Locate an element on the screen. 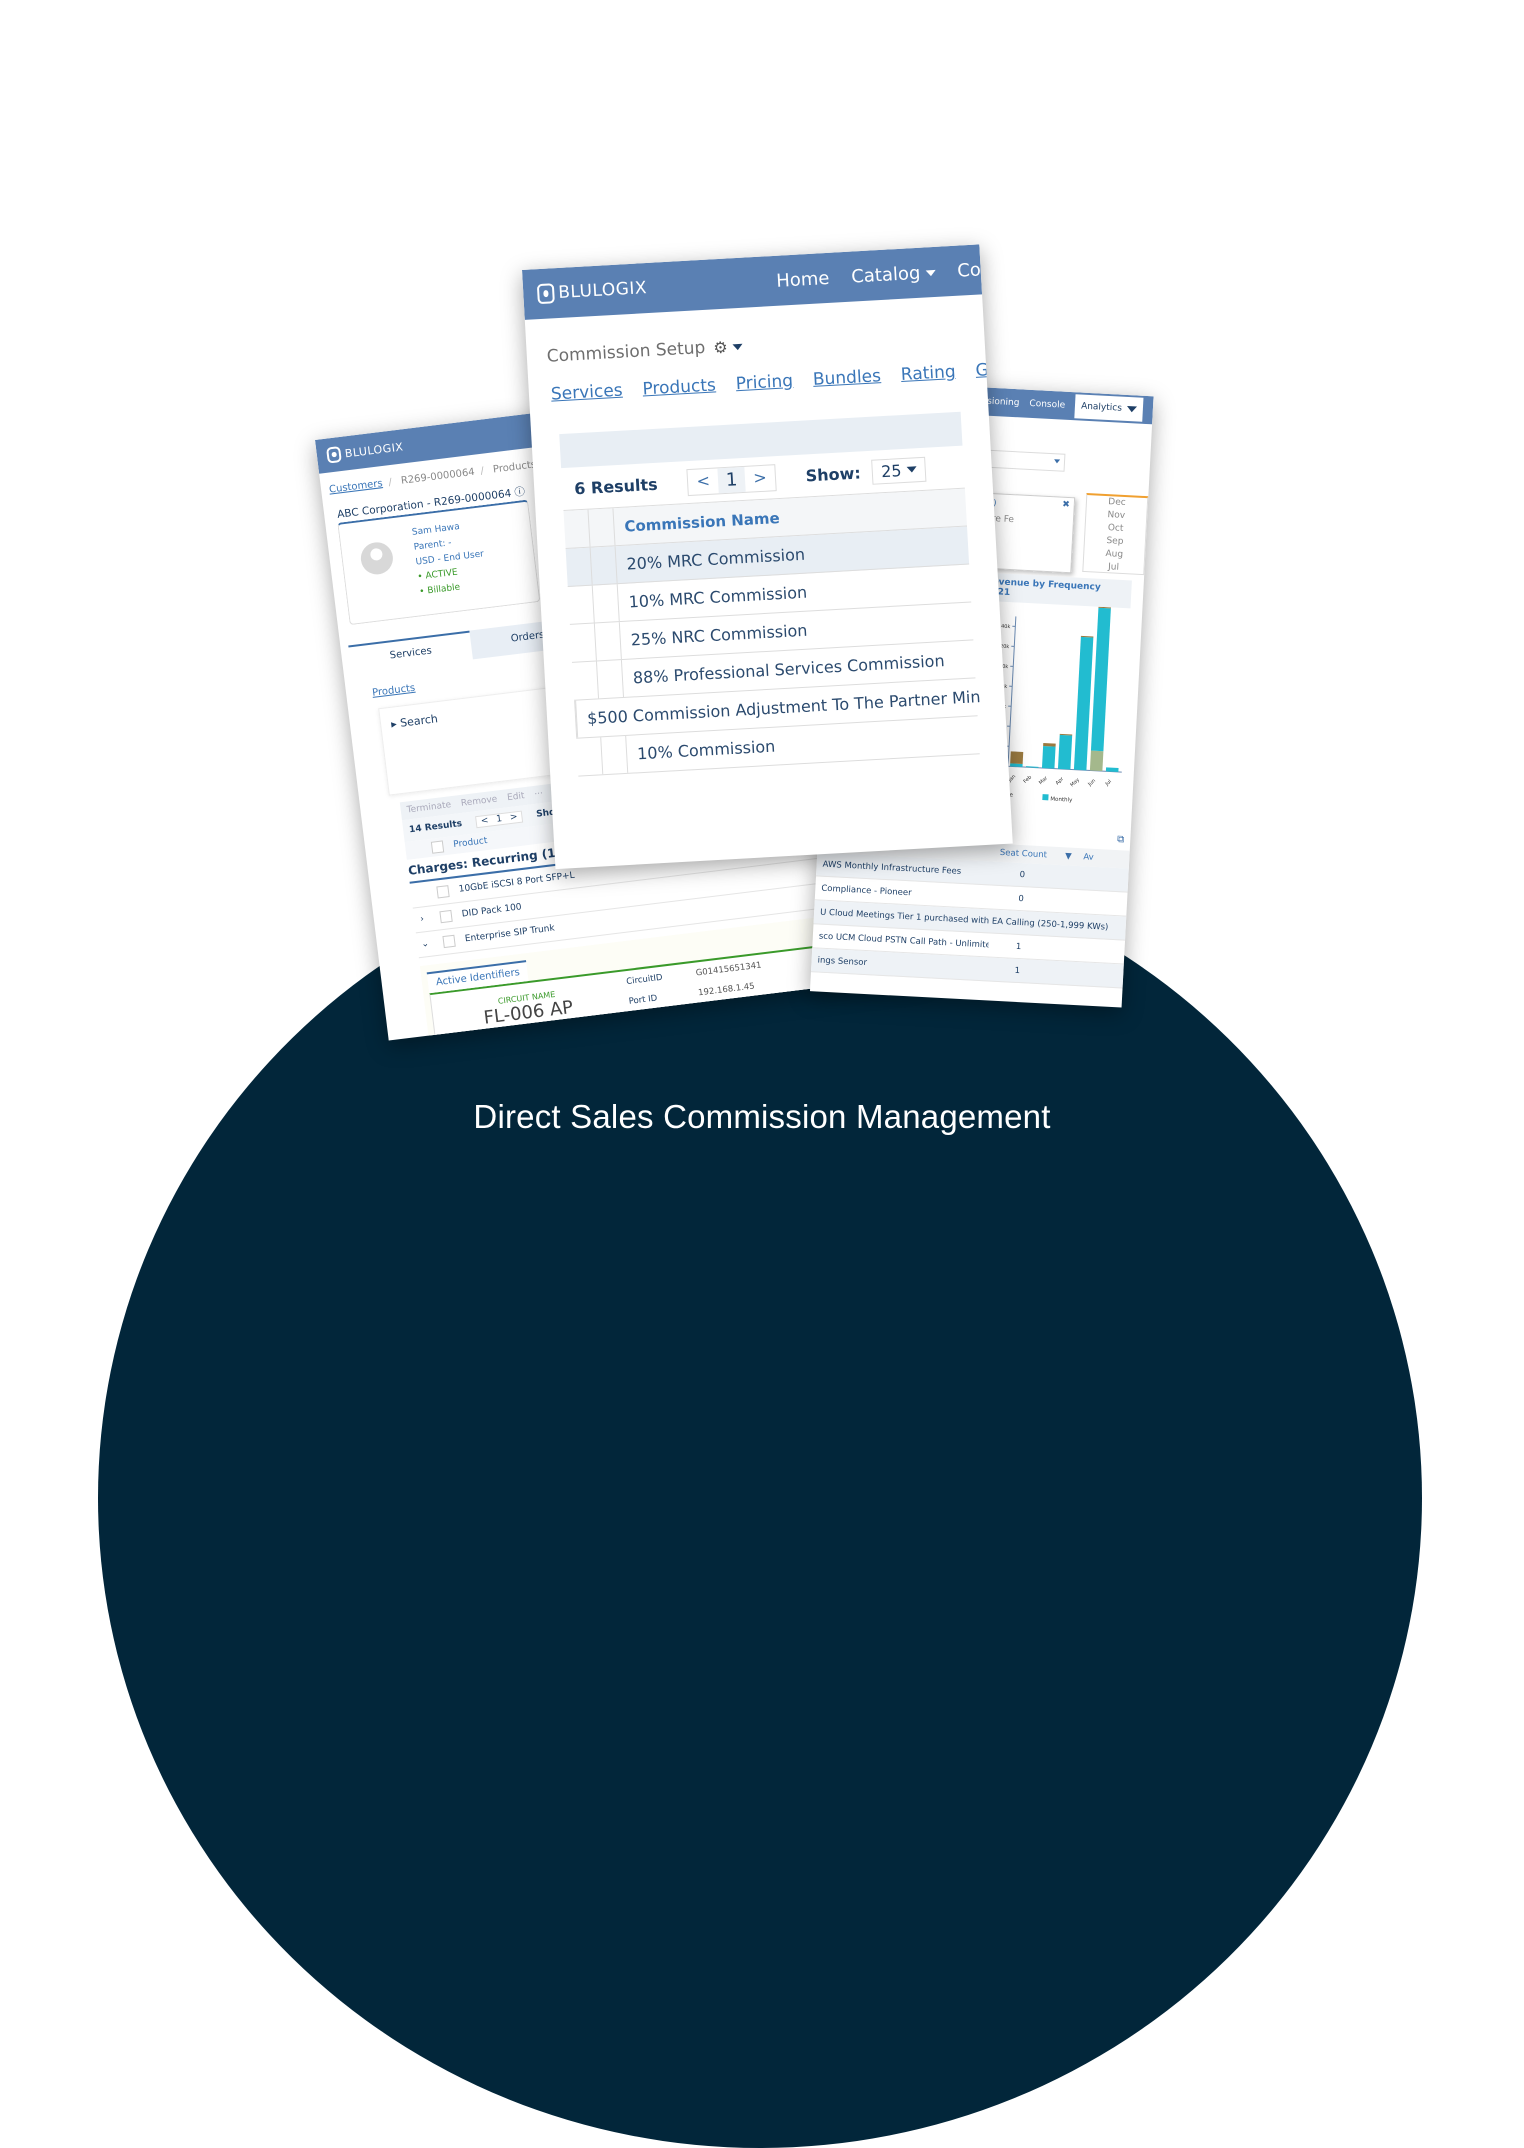  collapse-icon: ⌄ is located at coordinates (425, 944).